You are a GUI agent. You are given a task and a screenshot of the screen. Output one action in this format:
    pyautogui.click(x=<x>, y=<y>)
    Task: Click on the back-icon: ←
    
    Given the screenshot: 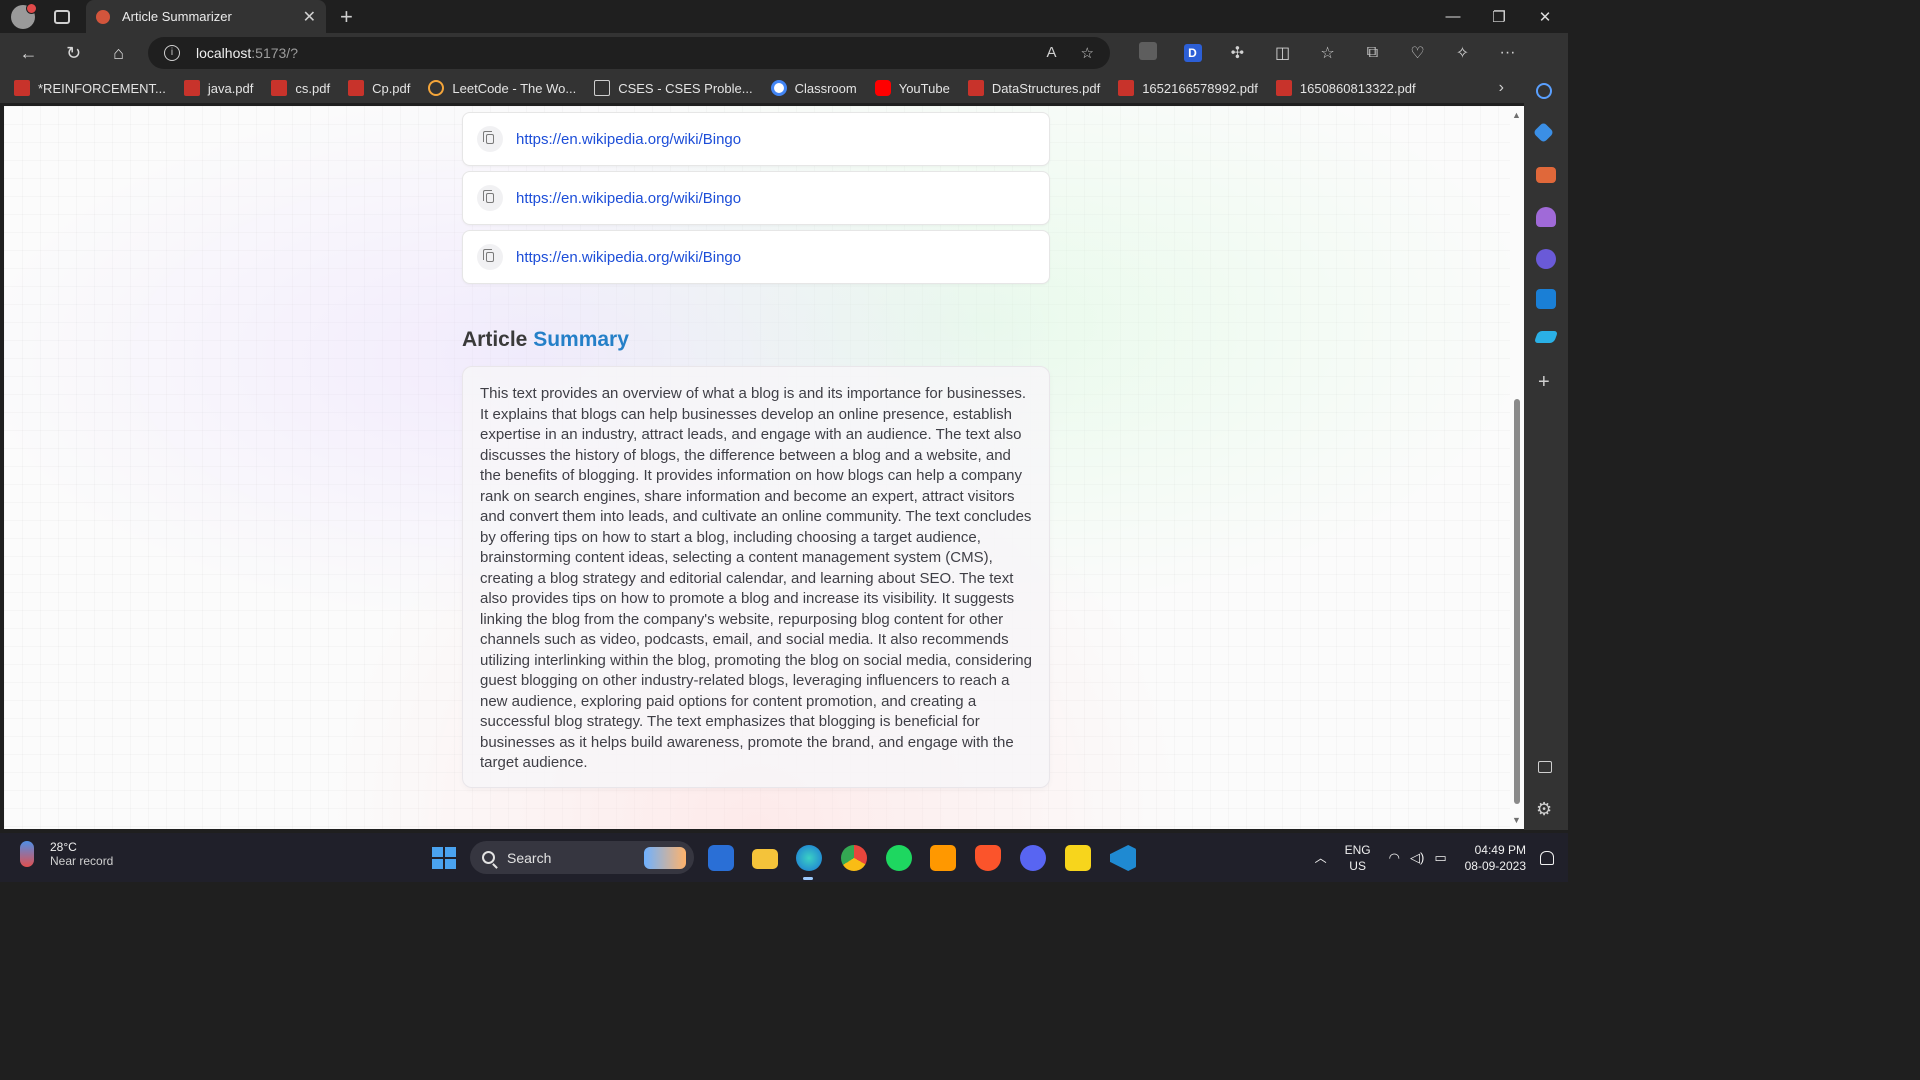 What is the action you would take?
    pyautogui.click(x=28, y=53)
    